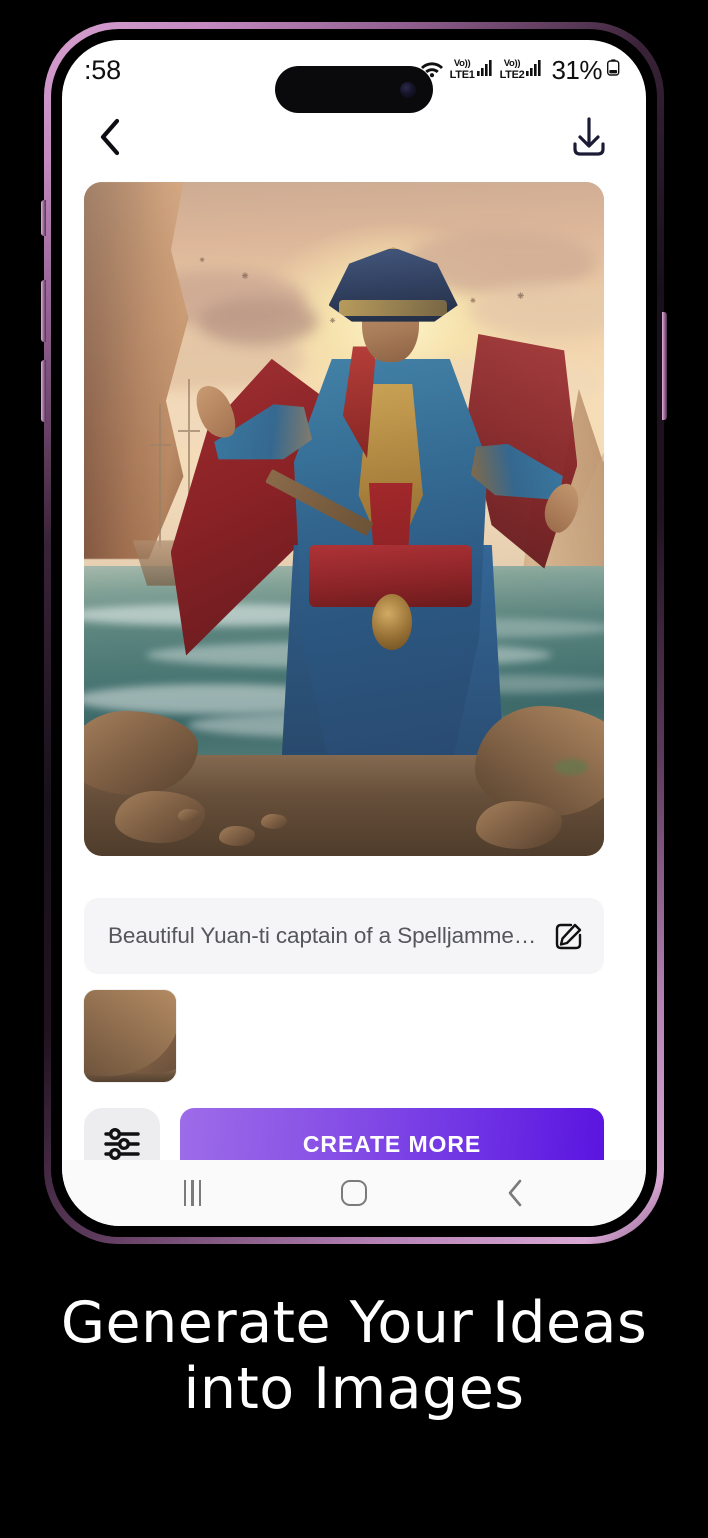 The width and height of the screenshot is (708, 1538). What do you see at coordinates (462, 64) in the screenshot?
I see `sim1-volte-text: Vo))` at bounding box center [462, 64].